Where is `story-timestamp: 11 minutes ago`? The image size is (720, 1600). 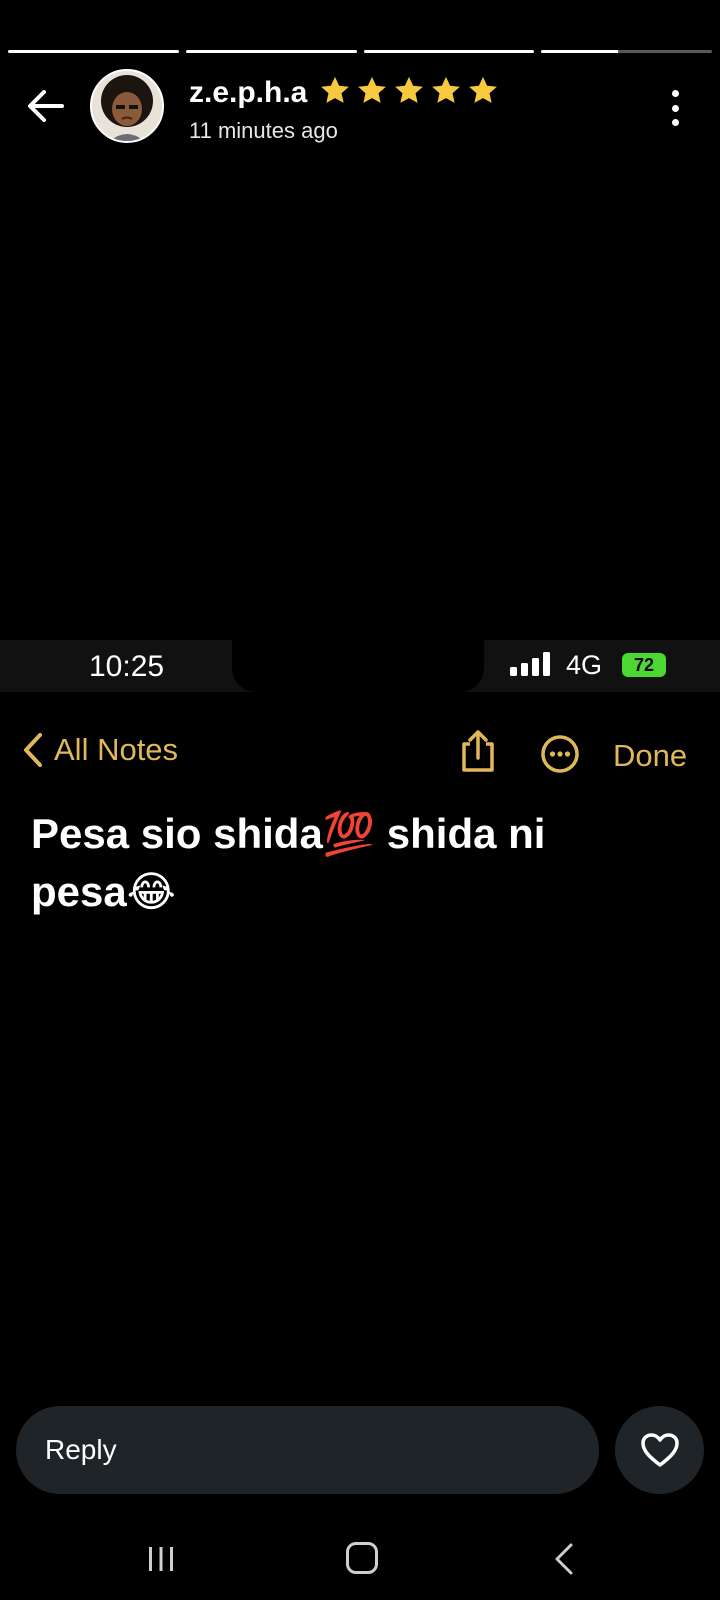
story-timestamp: 11 minutes ago is located at coordinates (263, 130).